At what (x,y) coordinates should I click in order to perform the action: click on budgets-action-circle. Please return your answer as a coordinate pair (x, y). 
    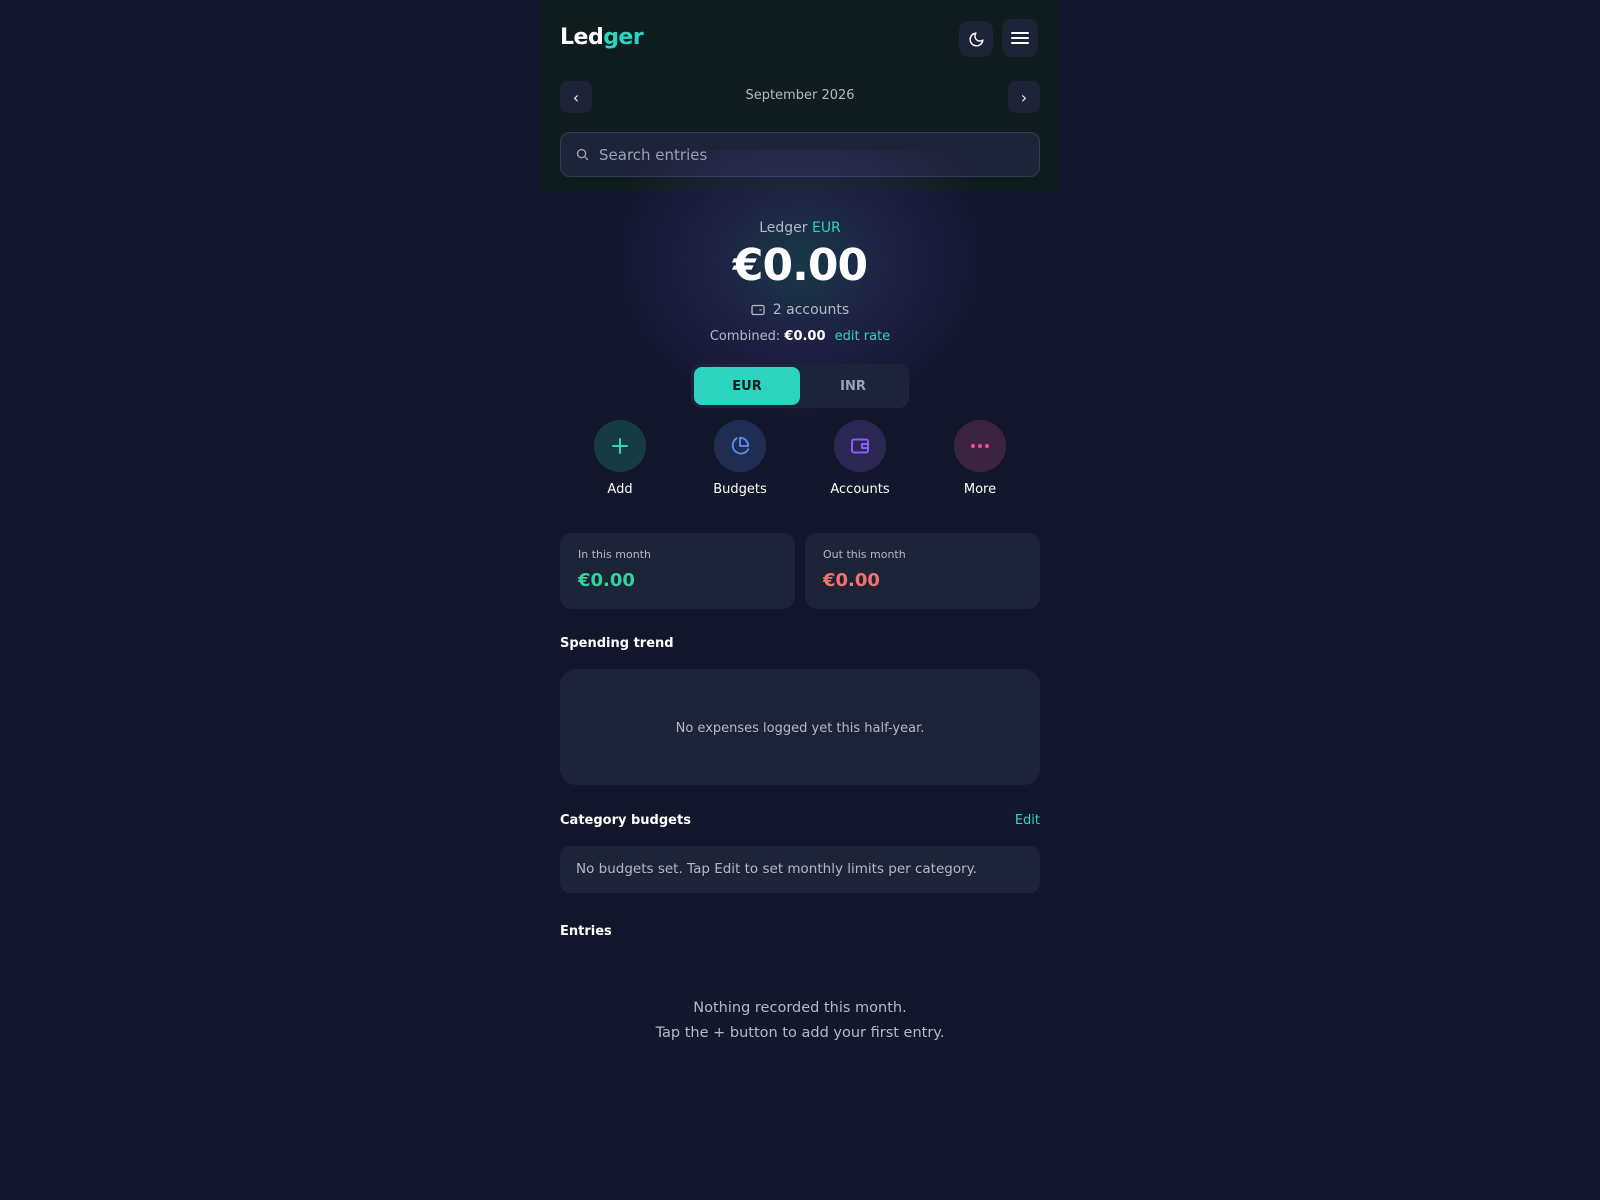
    Looking at the image, I should click on (740, 446).